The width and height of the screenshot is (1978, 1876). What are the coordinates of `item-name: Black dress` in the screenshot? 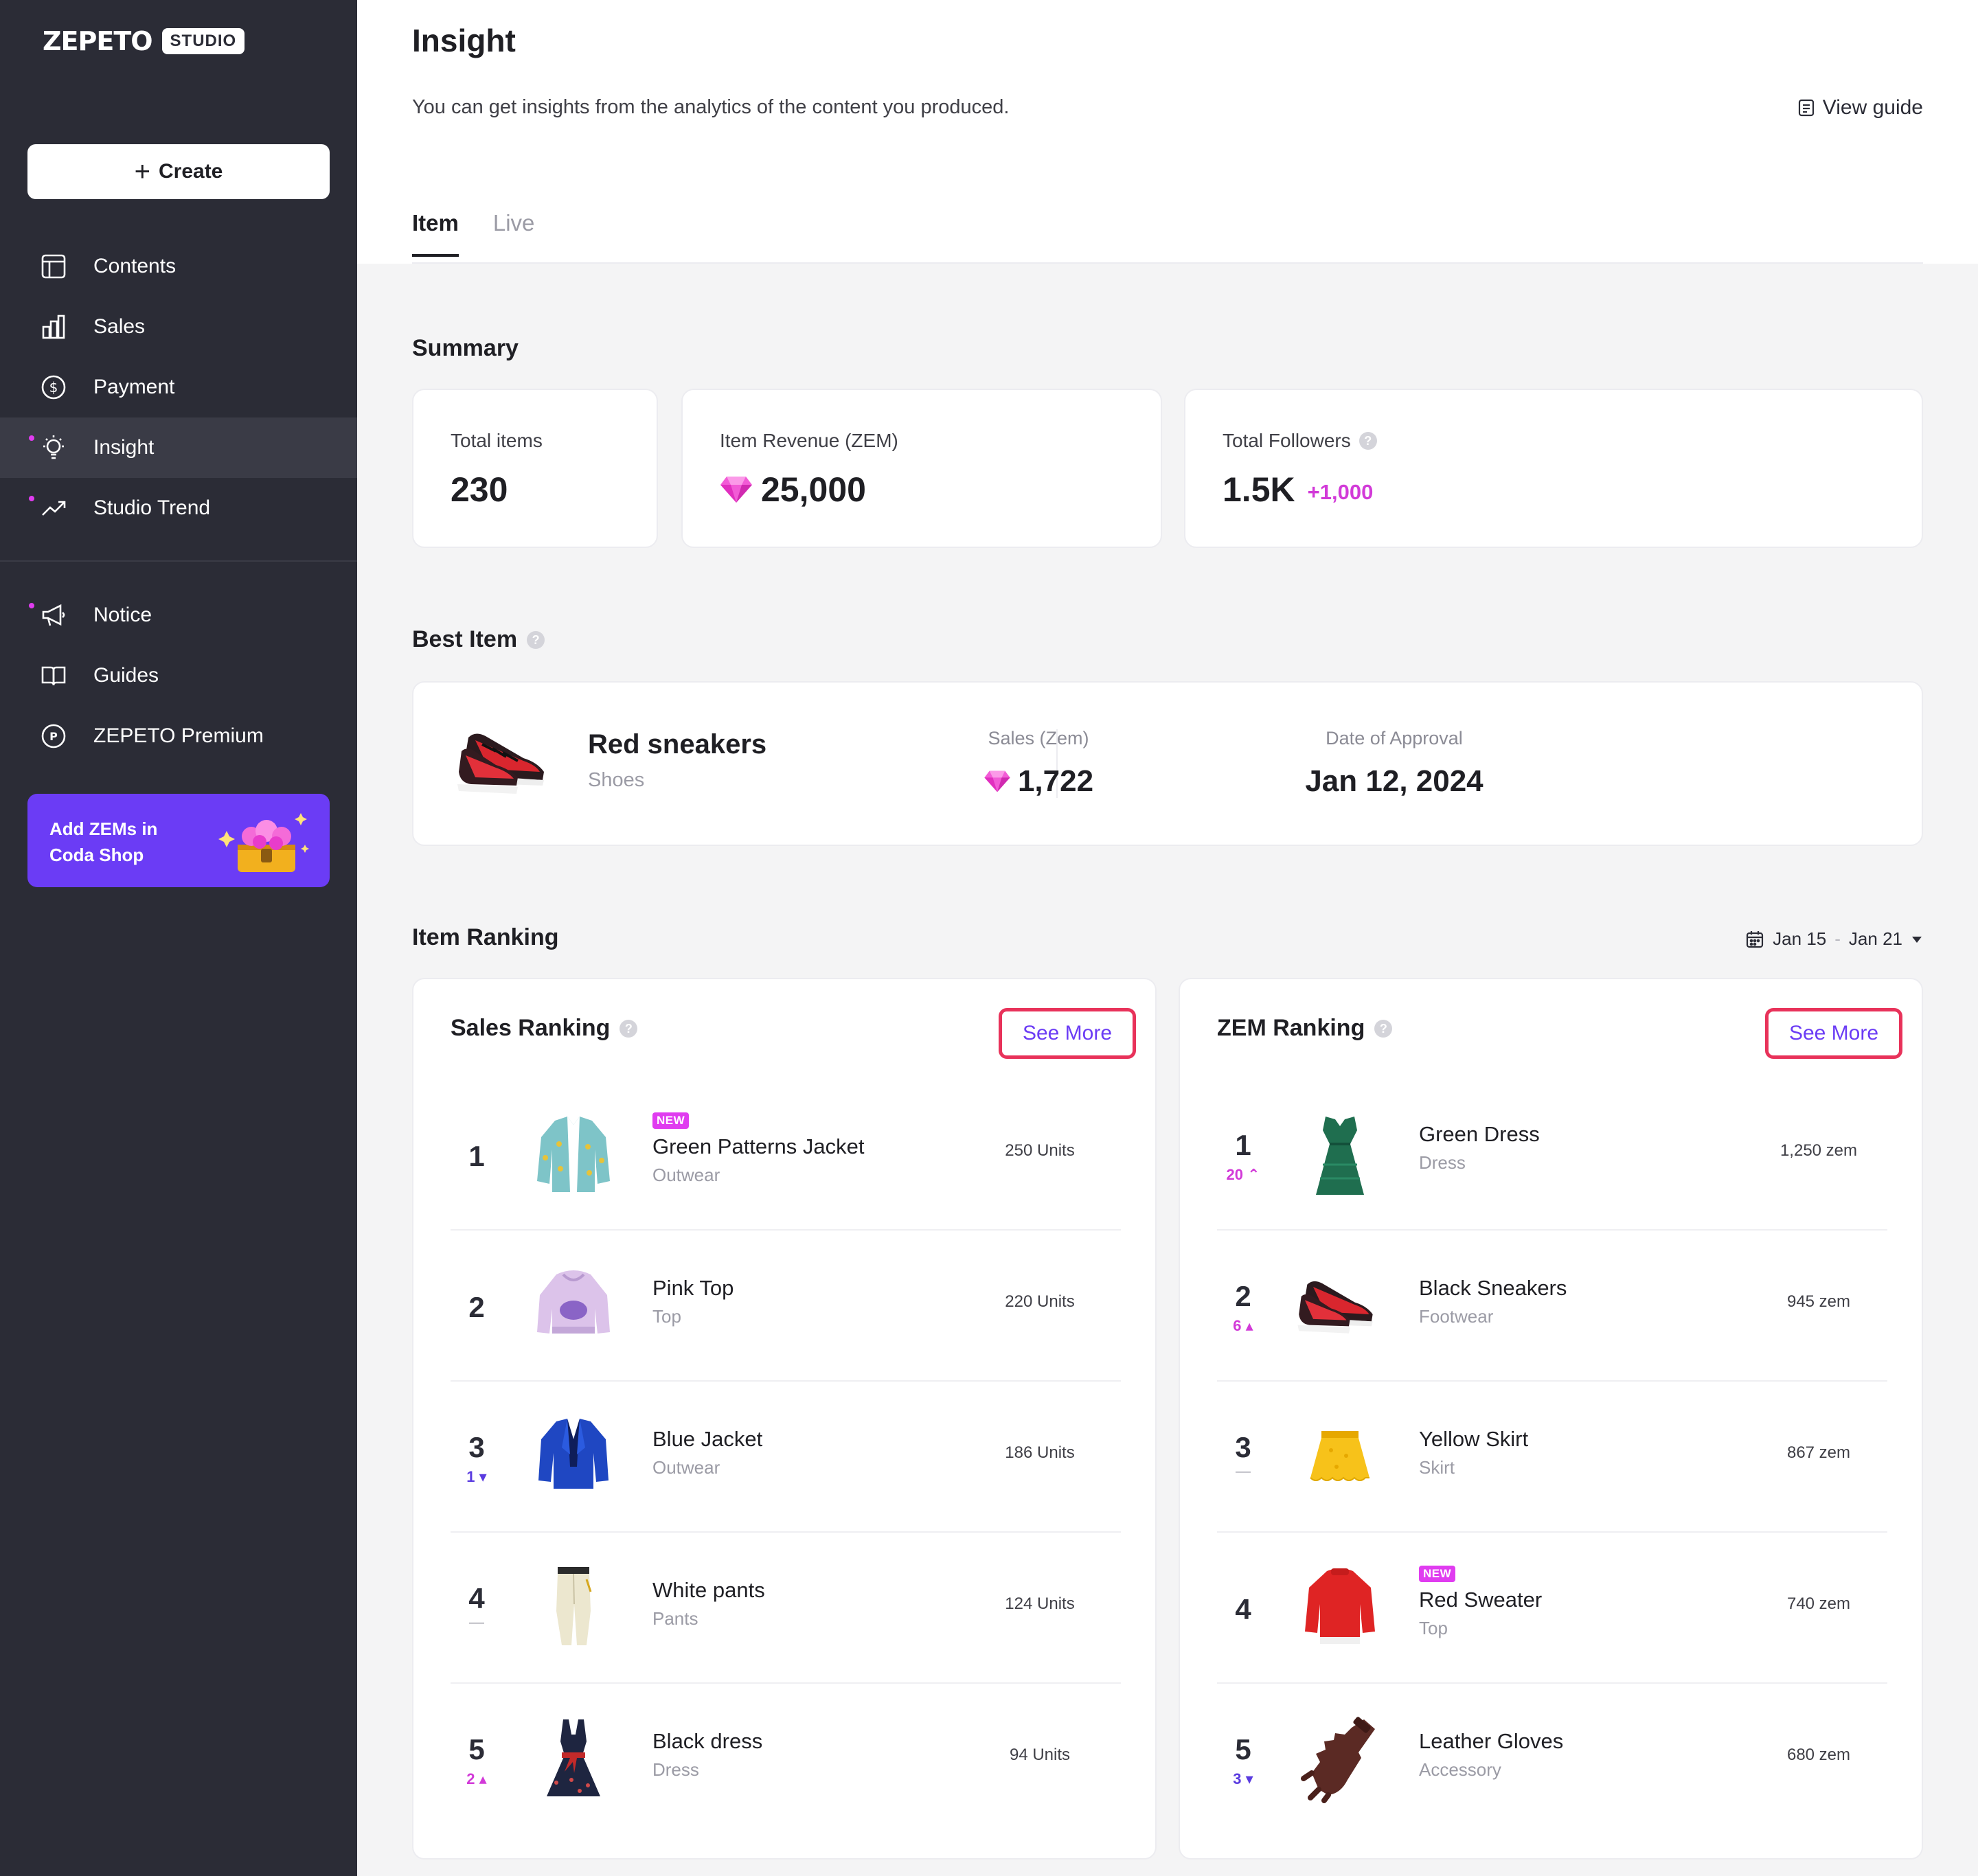 It's located at (707, 1741).